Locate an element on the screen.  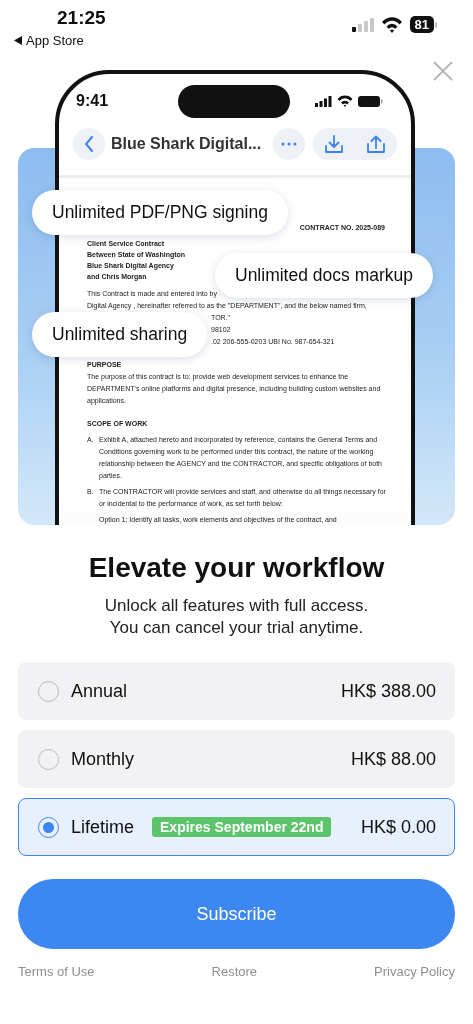
subtitle: You can cancel your trial anytime. is located at coordinates (236, 628).